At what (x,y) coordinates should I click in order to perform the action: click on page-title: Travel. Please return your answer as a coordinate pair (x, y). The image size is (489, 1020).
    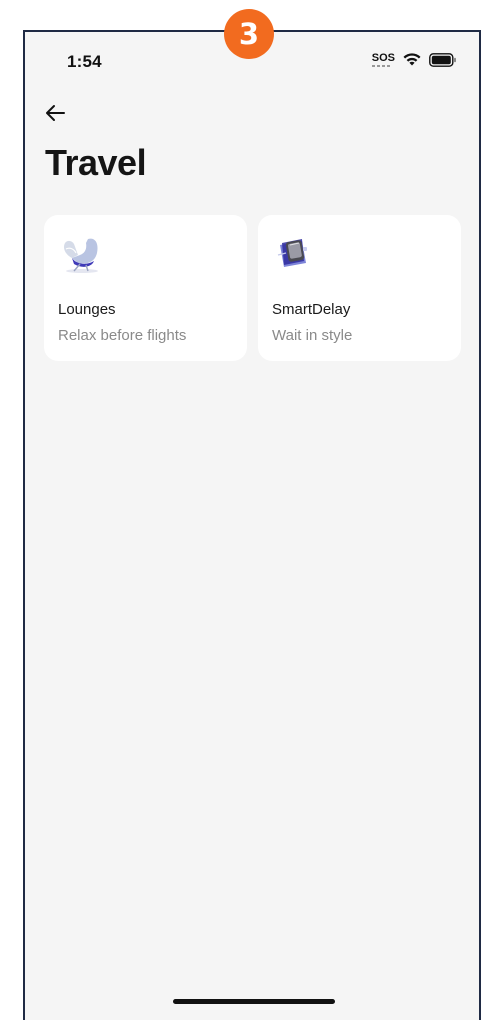
    Looking at the image, I should click on (96, 162).